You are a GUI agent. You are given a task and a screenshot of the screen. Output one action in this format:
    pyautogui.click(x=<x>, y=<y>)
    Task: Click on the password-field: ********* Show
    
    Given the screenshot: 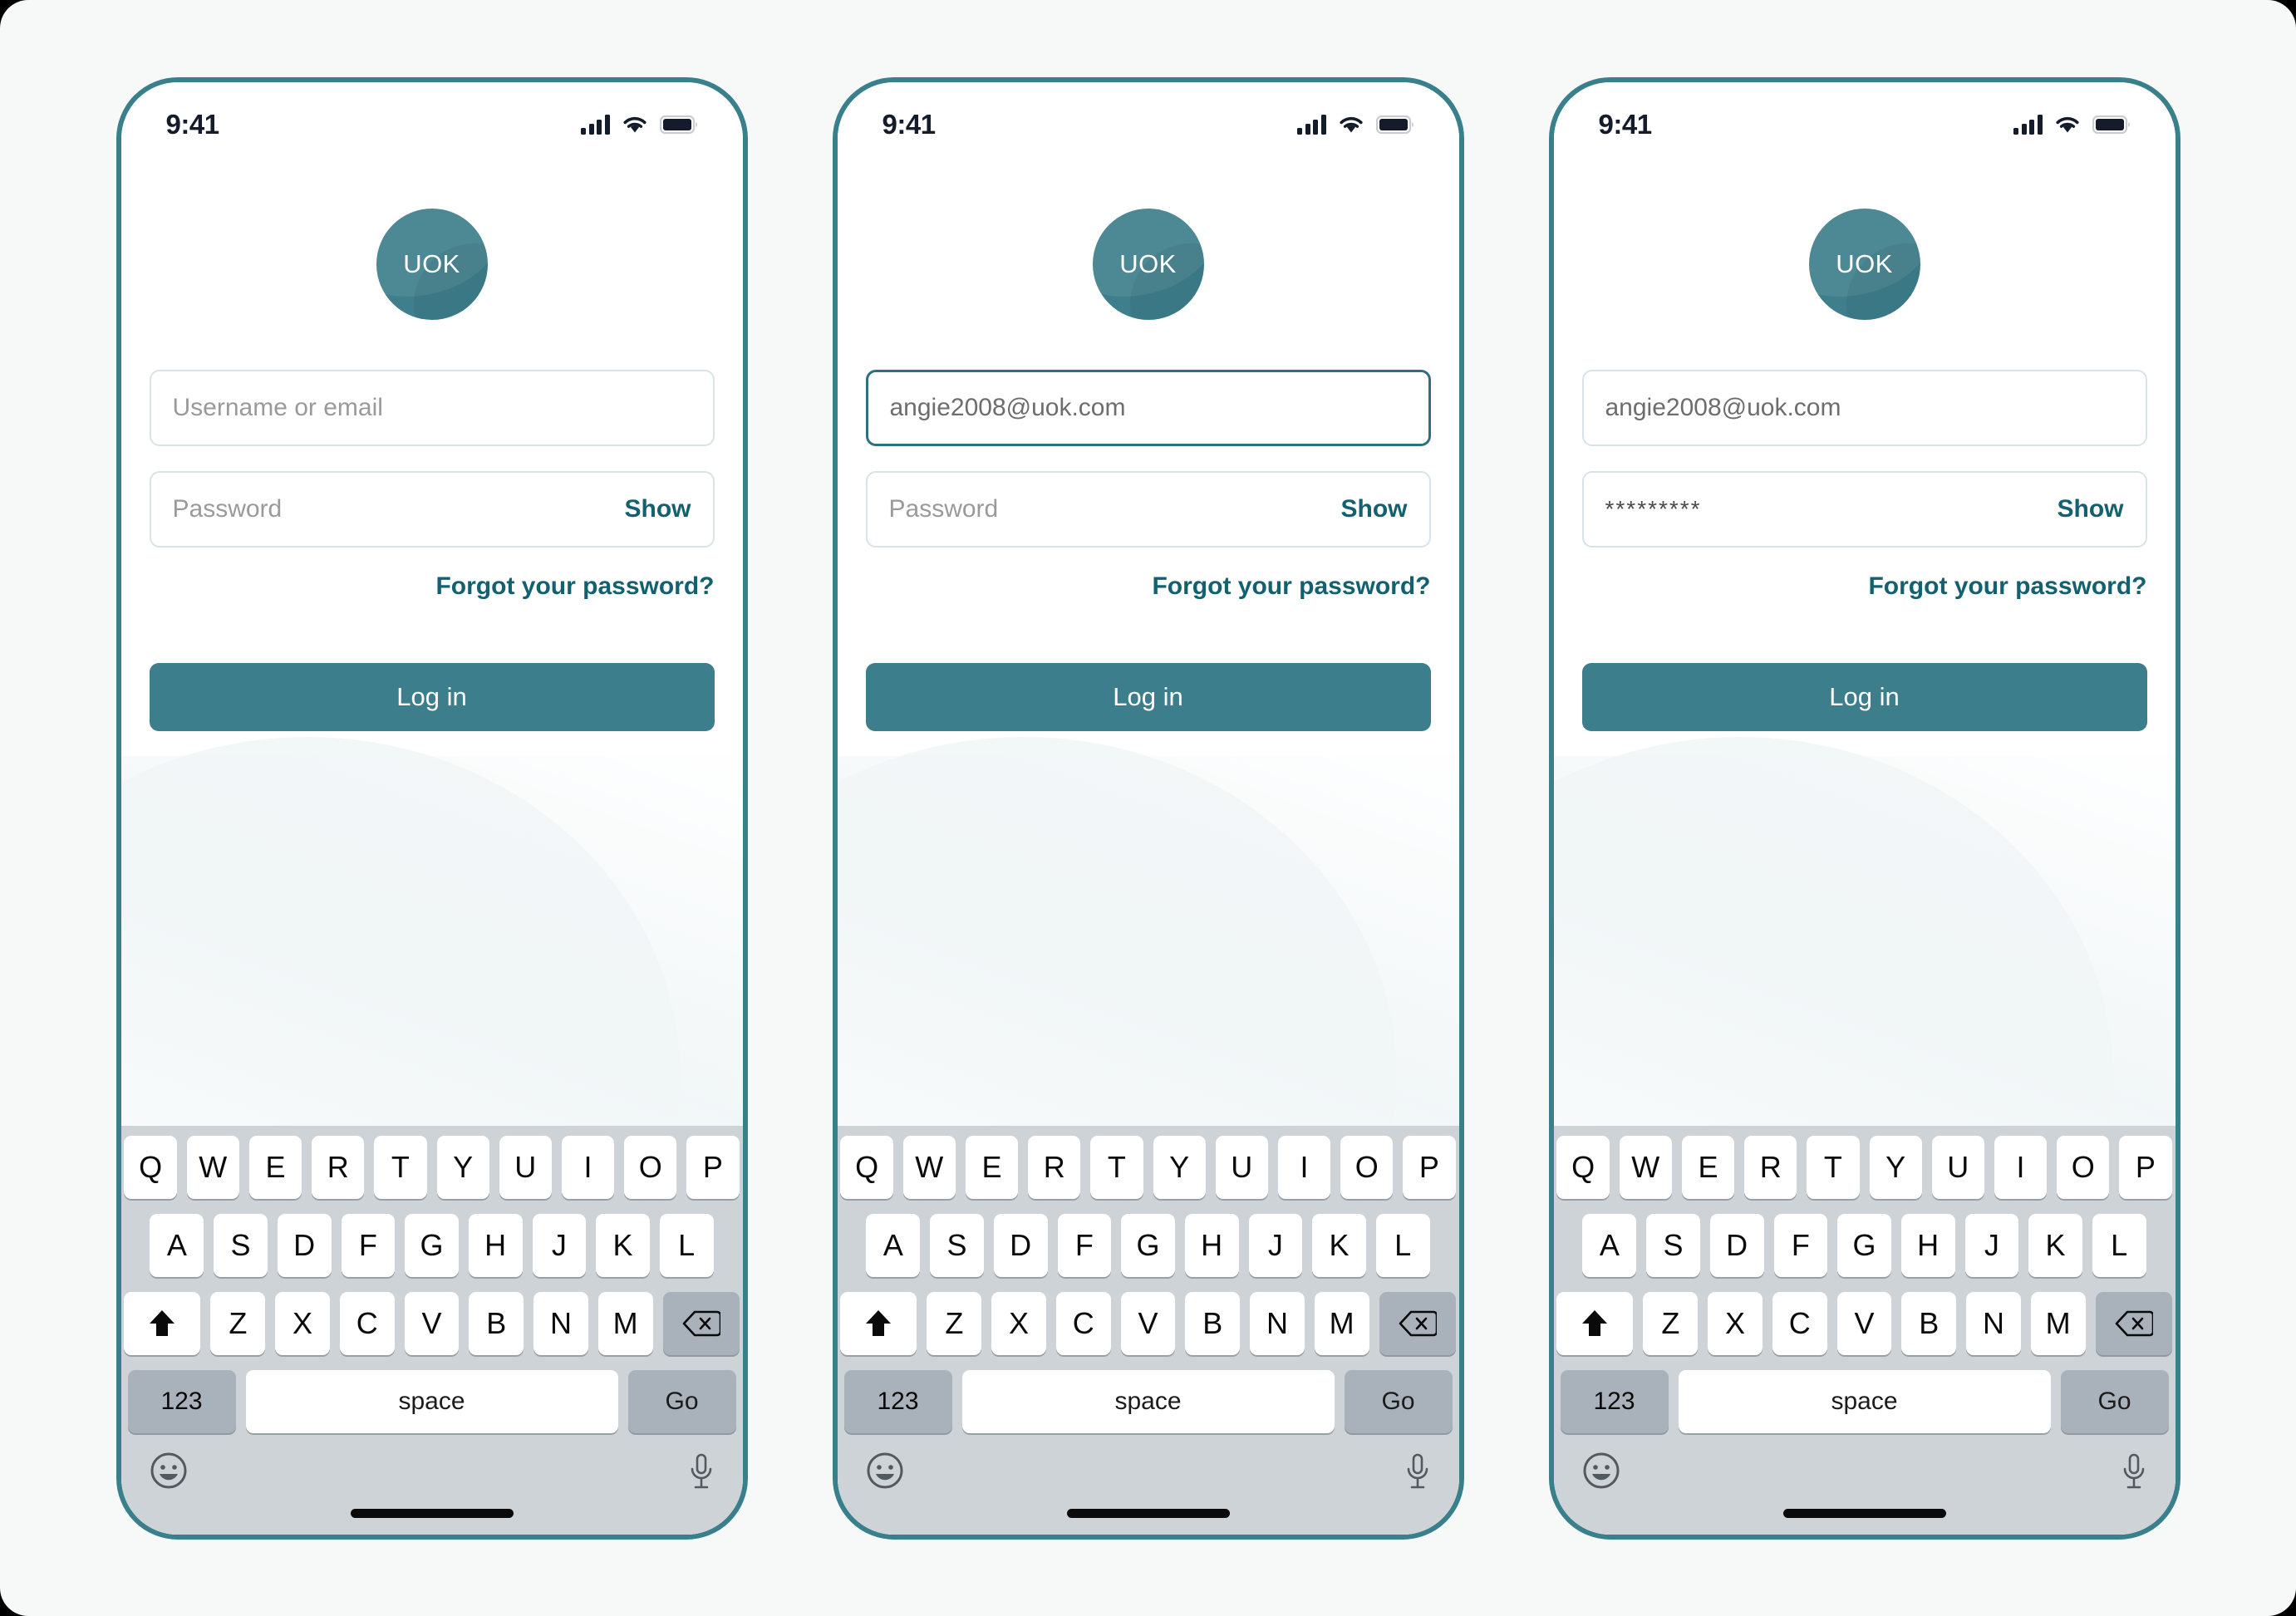 What is the action you would take?
    pyautogui.click(x=1864, y=509)
    